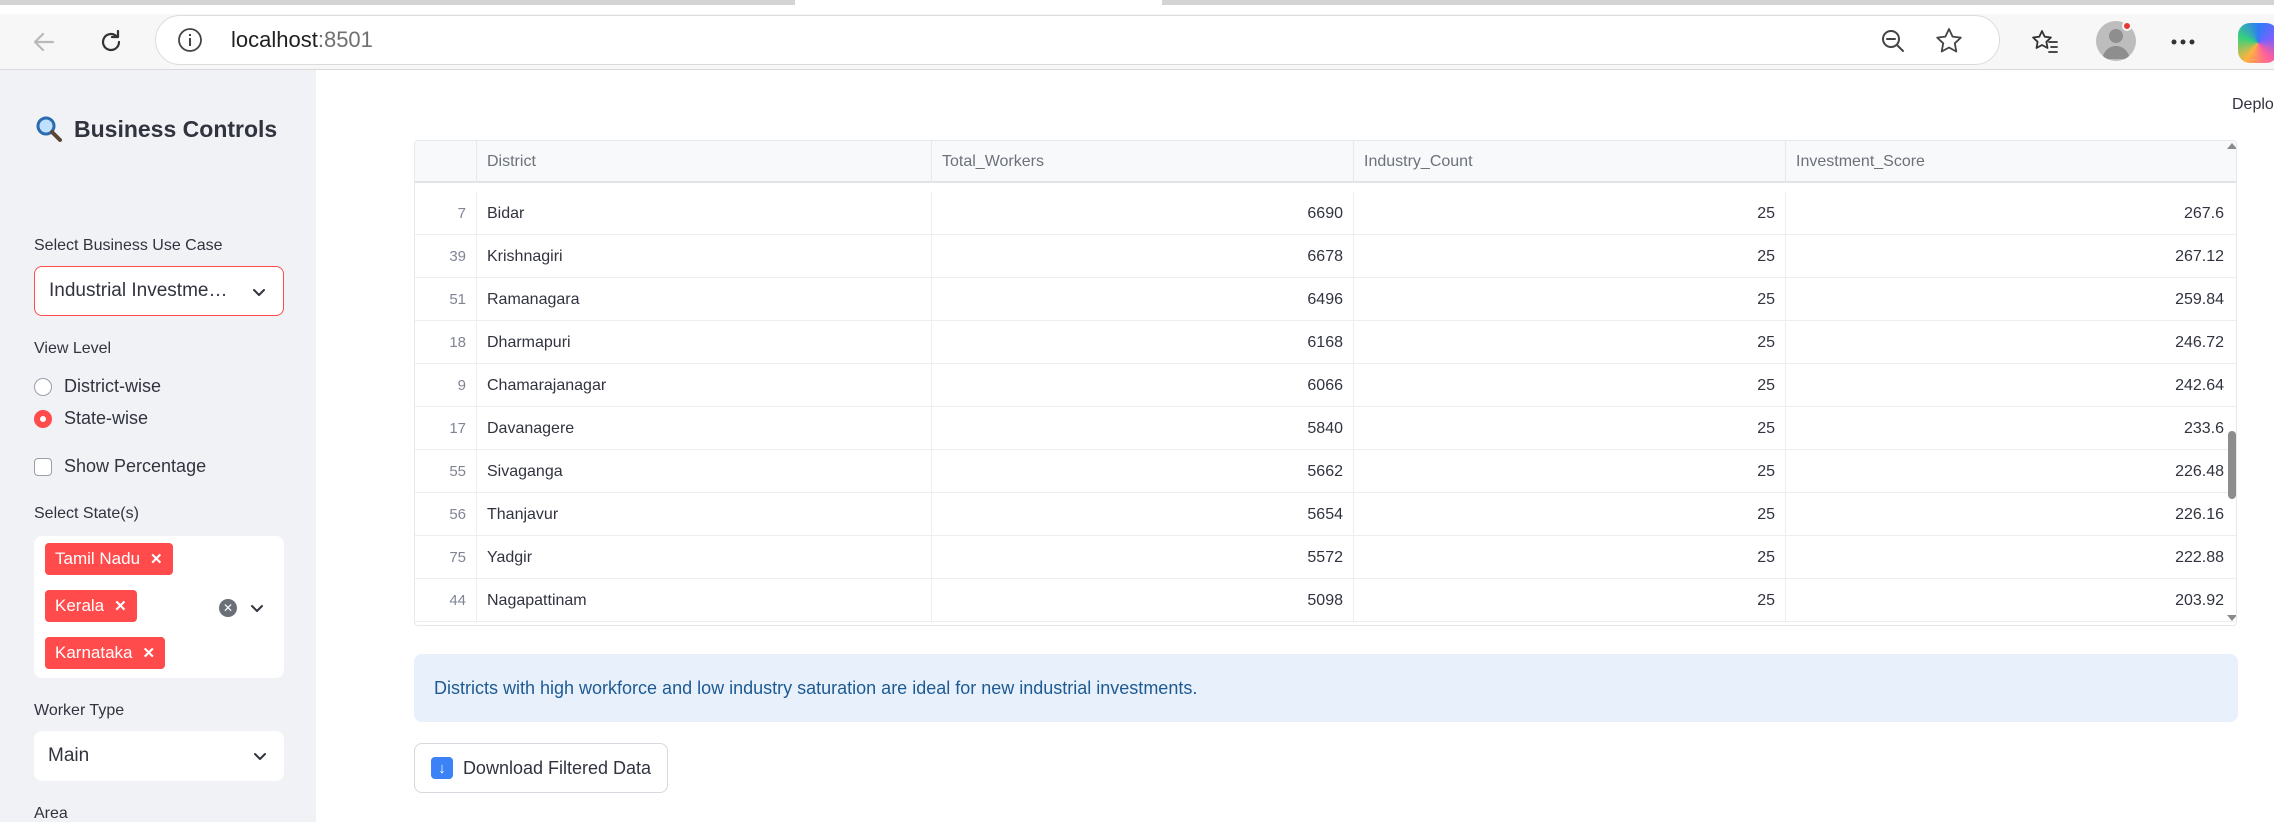  I want to click on chevron-down-icon, so click(257, 608).